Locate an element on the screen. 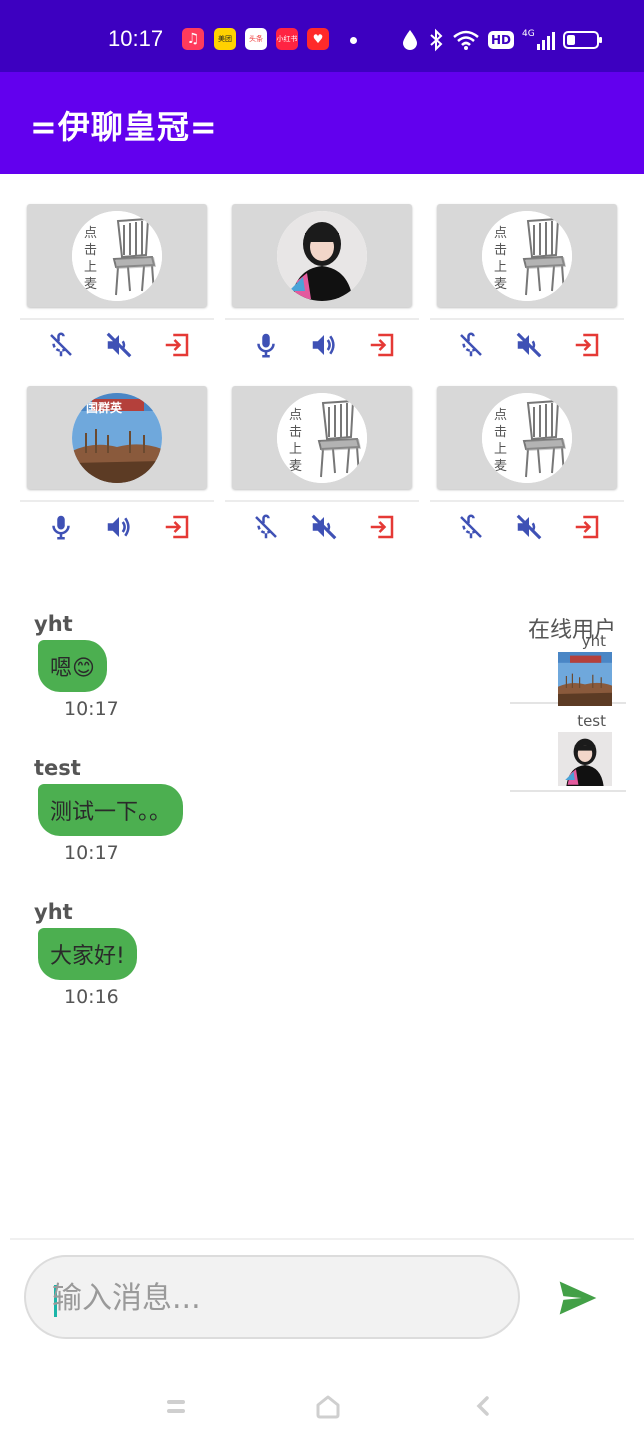 The width and height of the screenshot is (644, 1442). xiaohongshu-icon: 小红书 is located at coordinates (287, 39).